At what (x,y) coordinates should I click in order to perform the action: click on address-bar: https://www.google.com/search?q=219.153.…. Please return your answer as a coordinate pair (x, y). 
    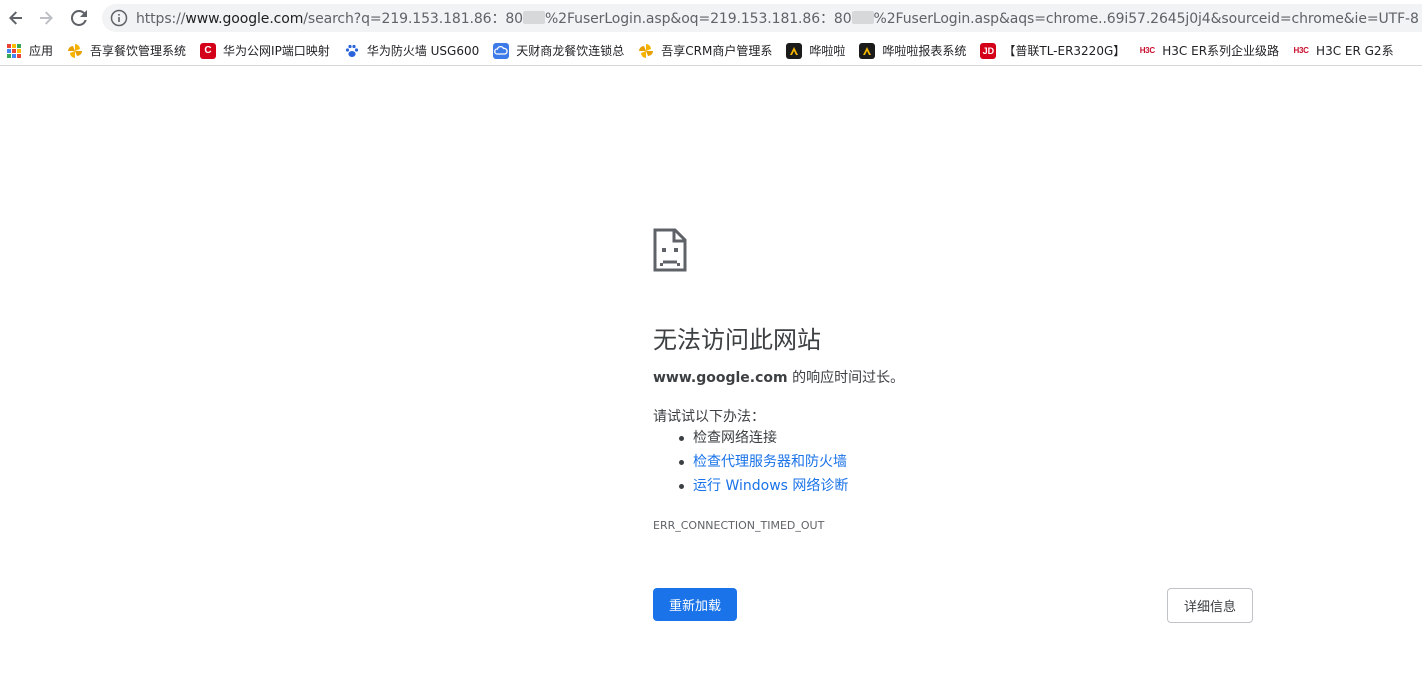
    Looking at the image, I should click on (762, 18).